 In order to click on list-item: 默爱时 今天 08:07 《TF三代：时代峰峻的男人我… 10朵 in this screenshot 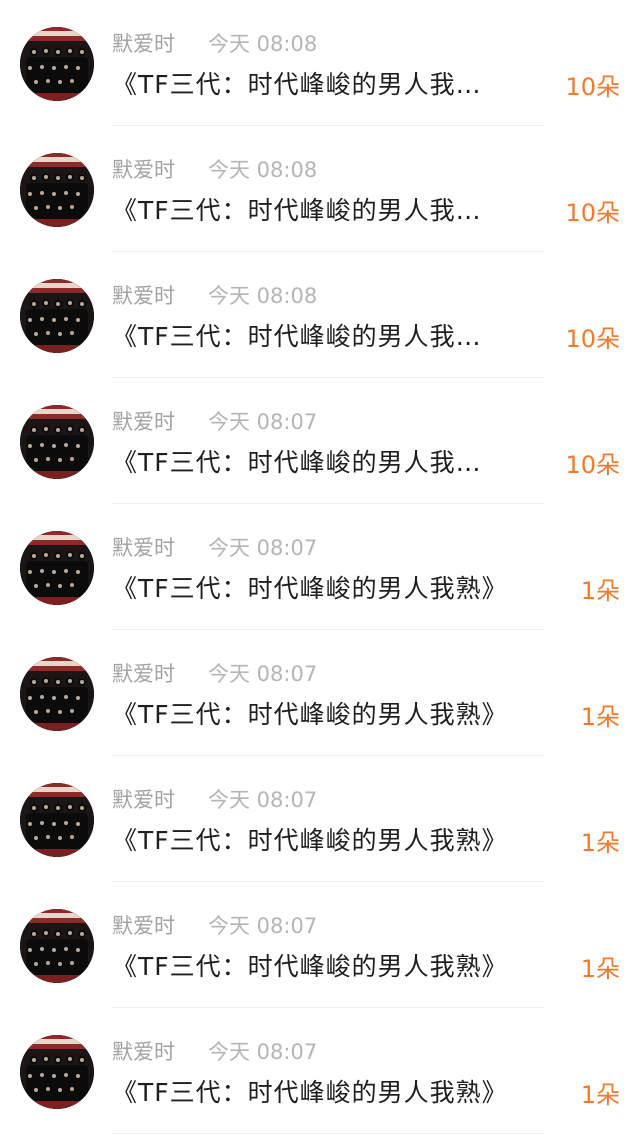, I will do `click(320, 441)`.